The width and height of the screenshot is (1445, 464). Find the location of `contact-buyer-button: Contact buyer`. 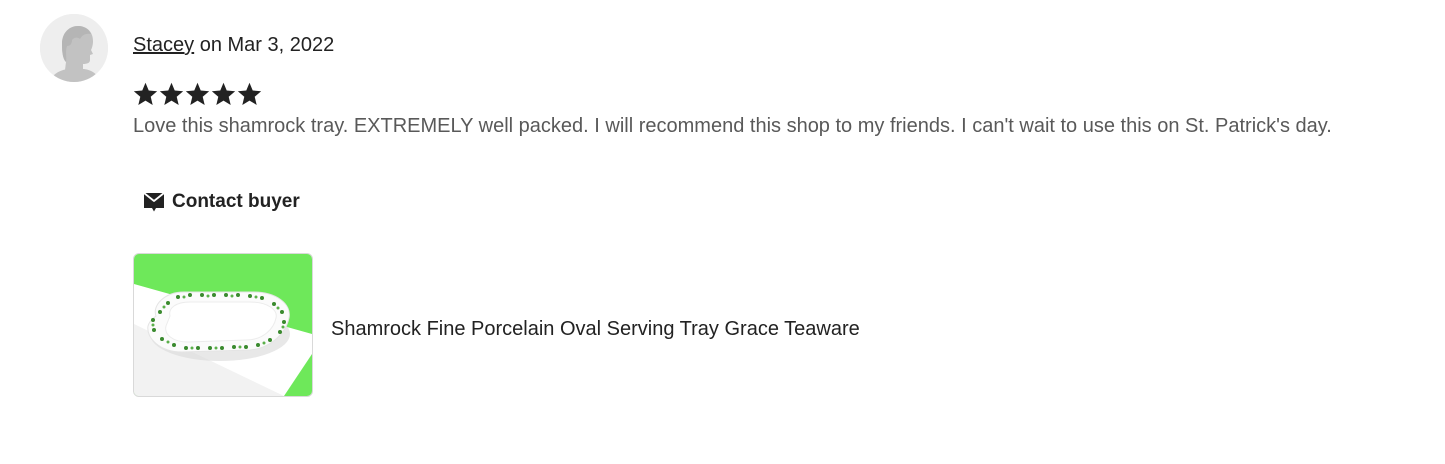

contact-buyer-button: Contact buyer is located at coordinates (222, 202).